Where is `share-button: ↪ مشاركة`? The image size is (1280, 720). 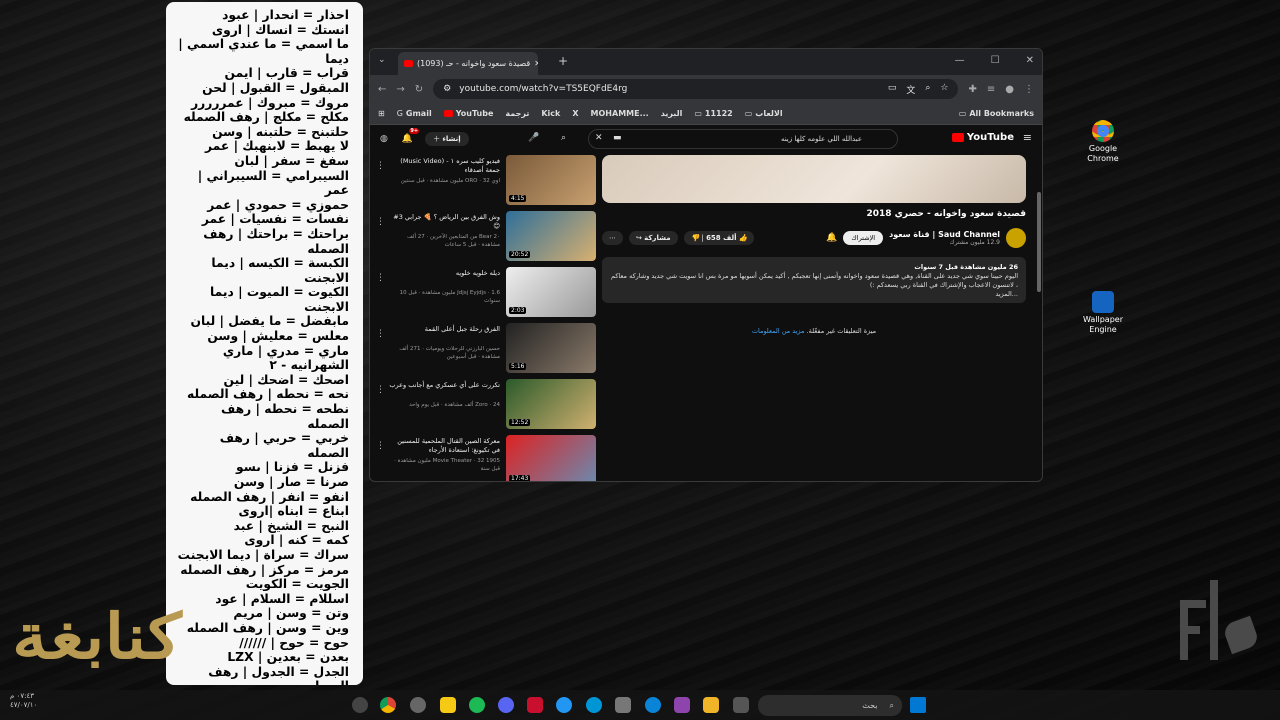 share-button: ↪ مشاركة is located at coordinates (653, 238).